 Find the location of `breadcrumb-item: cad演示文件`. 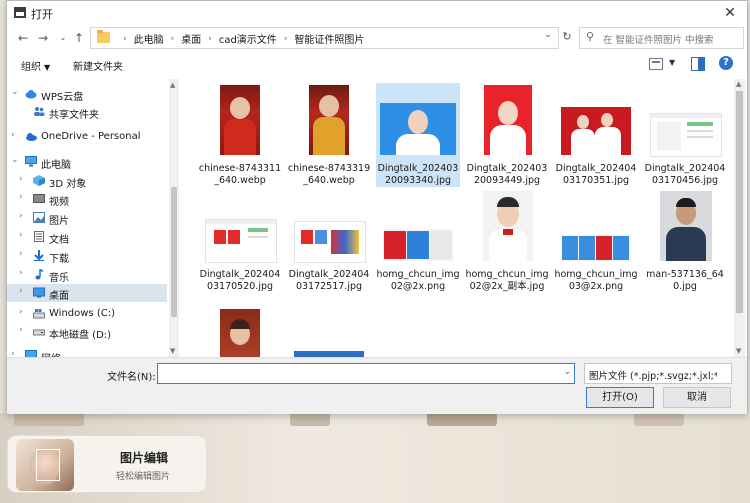

breadcrumb-item: cad演示文件 is located at coordinates (248, 38).